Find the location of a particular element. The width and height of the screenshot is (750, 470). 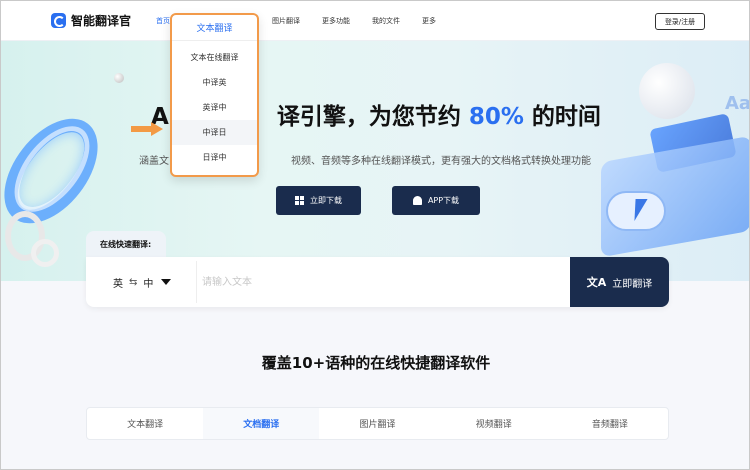

section-title: 覆盖10+语种的在线快捷翻译软件 is located at coordinates (376, 363).